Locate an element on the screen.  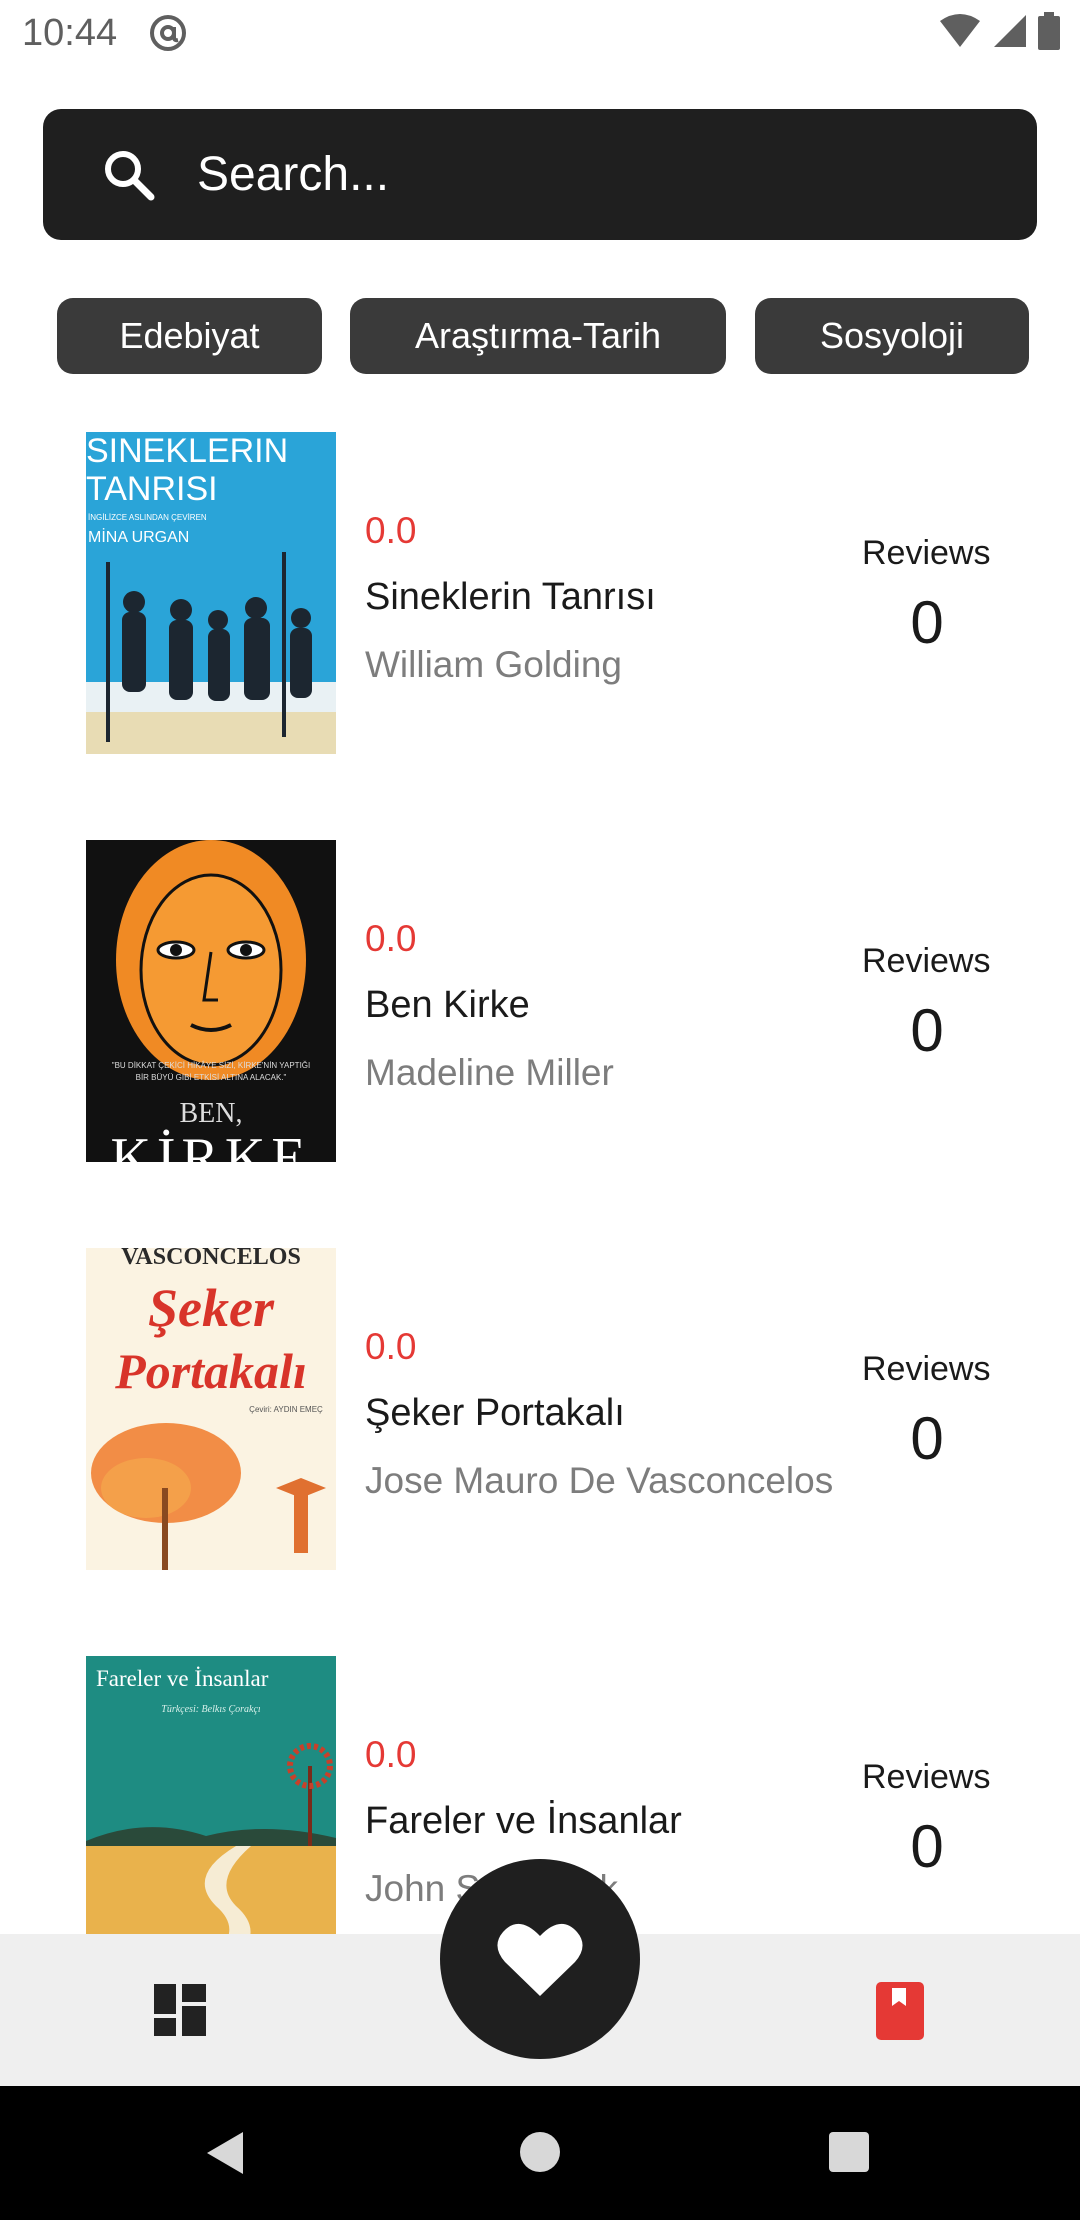
cover-subtitle: MİNA URGAN is located at coordinates (138, 536).